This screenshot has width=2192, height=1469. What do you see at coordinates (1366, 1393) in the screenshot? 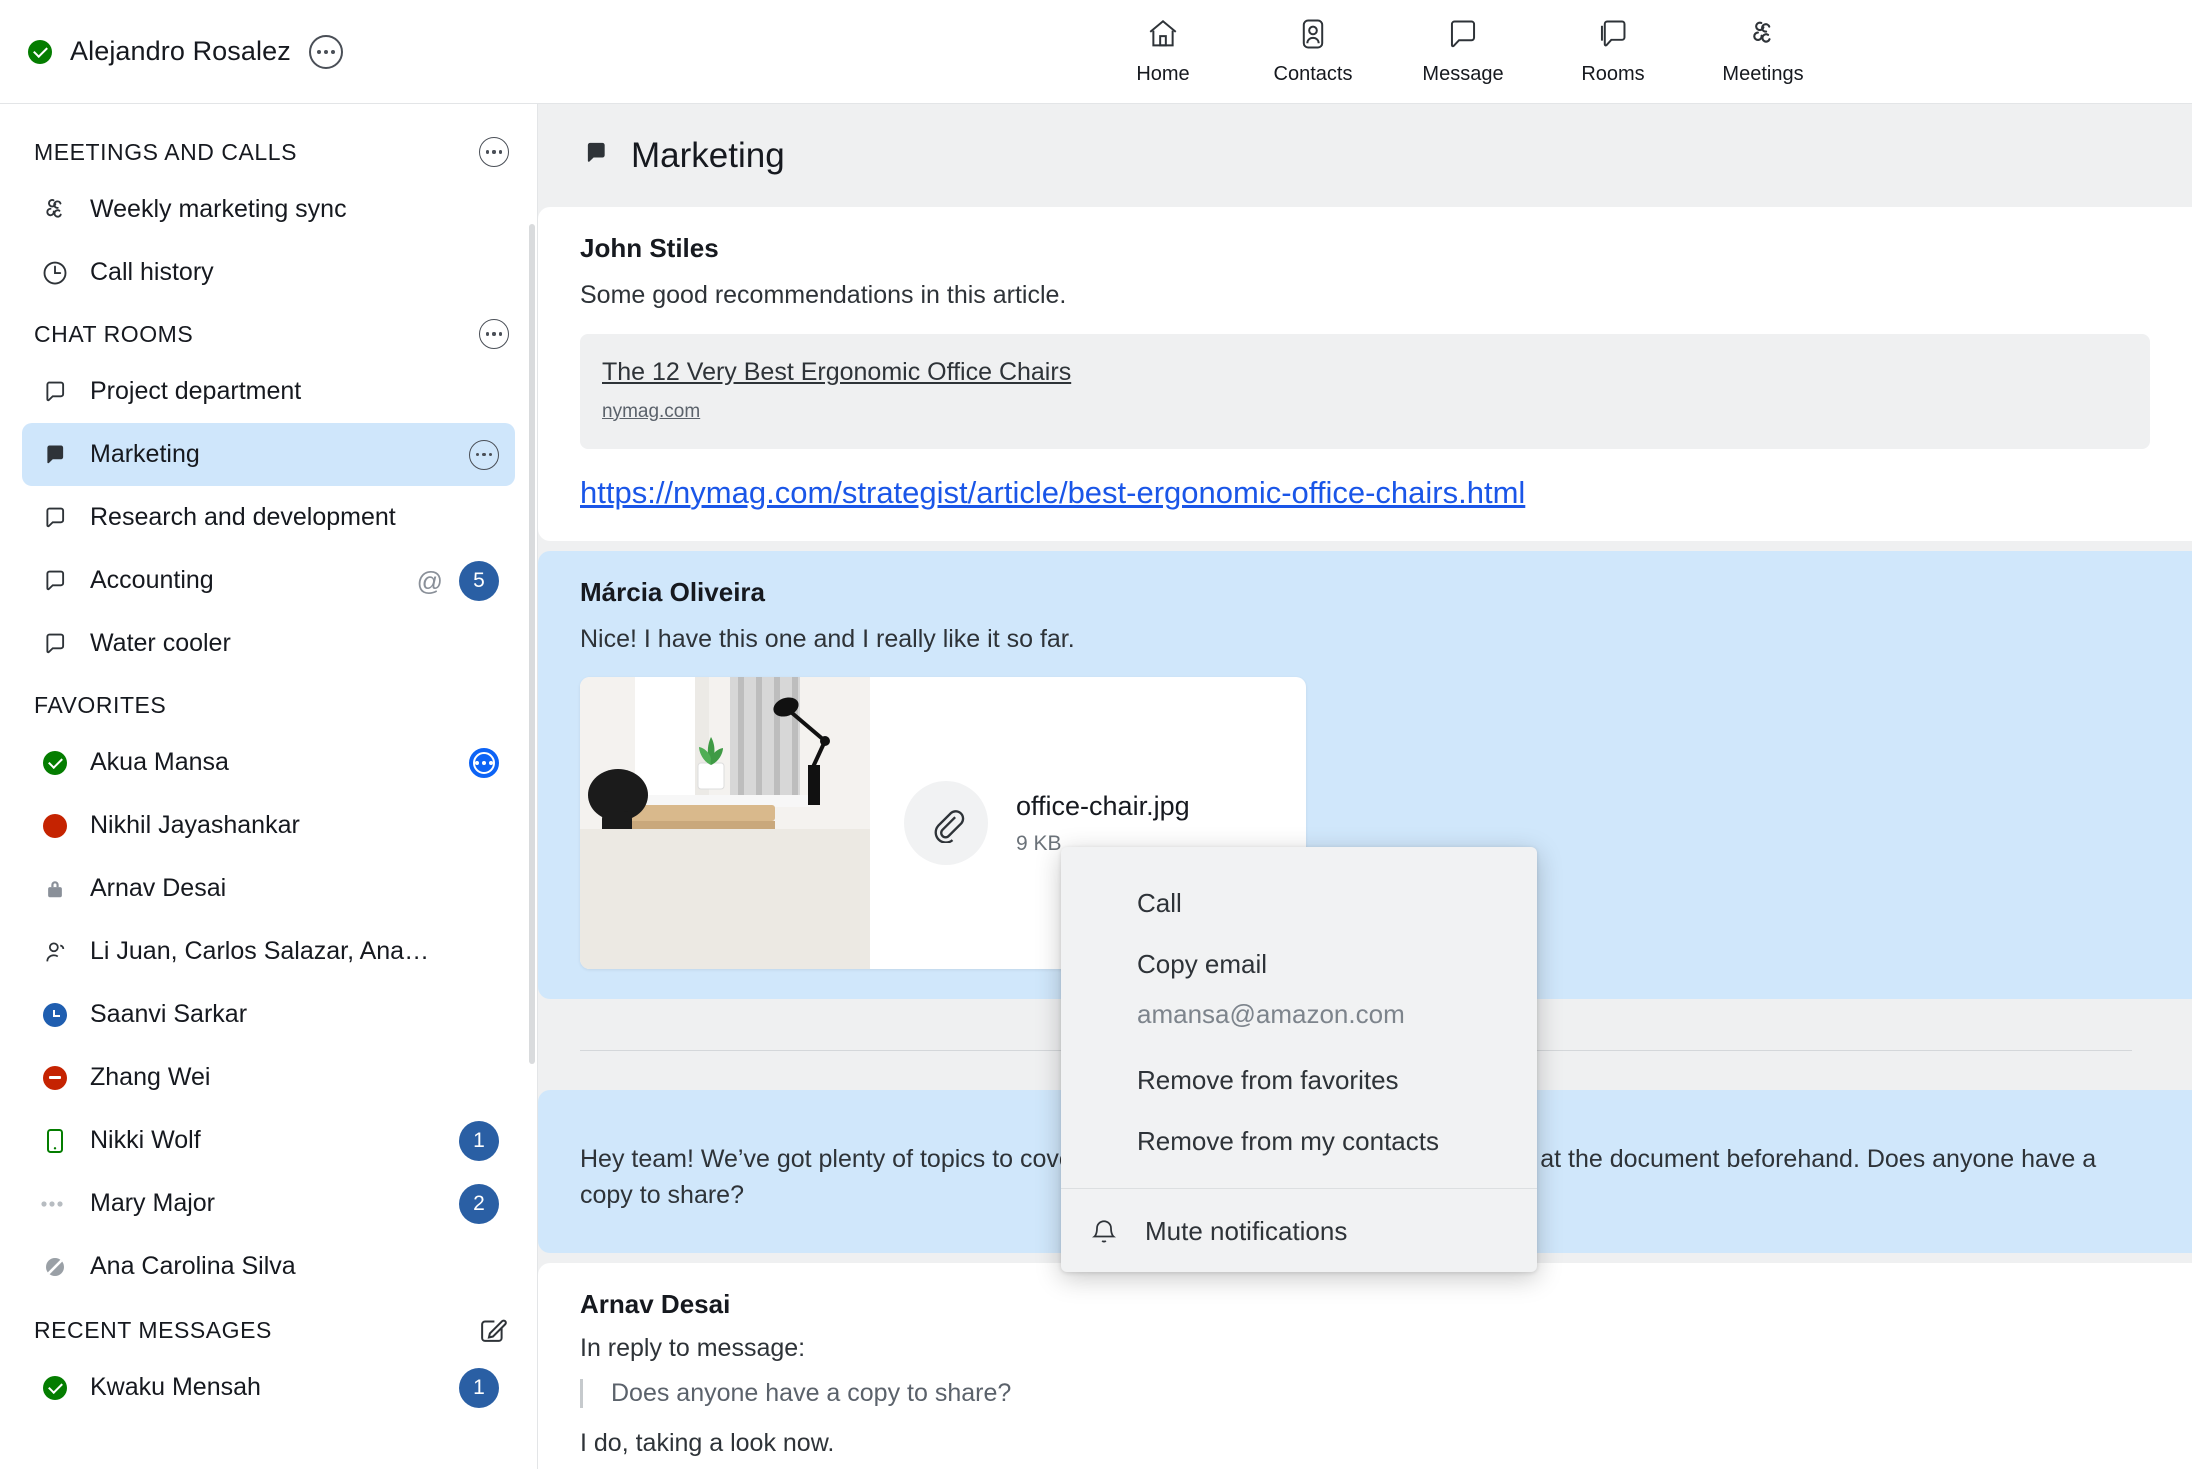
I see `reply-quote: Does anyone have a copy to share?` at bounding box center [1366, 1393].